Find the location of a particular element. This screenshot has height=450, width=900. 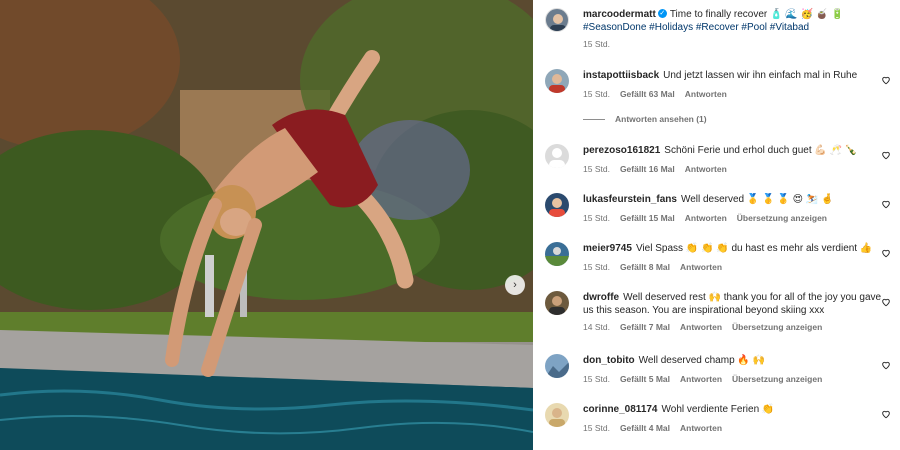

view-replies-button: Antworten ansehen (1) is located at coordinates (645, 119).